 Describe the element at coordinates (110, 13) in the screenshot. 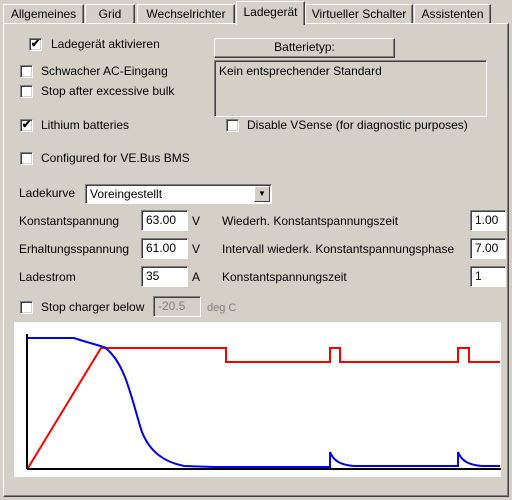

I see `tab-grid: Grid` at that location.